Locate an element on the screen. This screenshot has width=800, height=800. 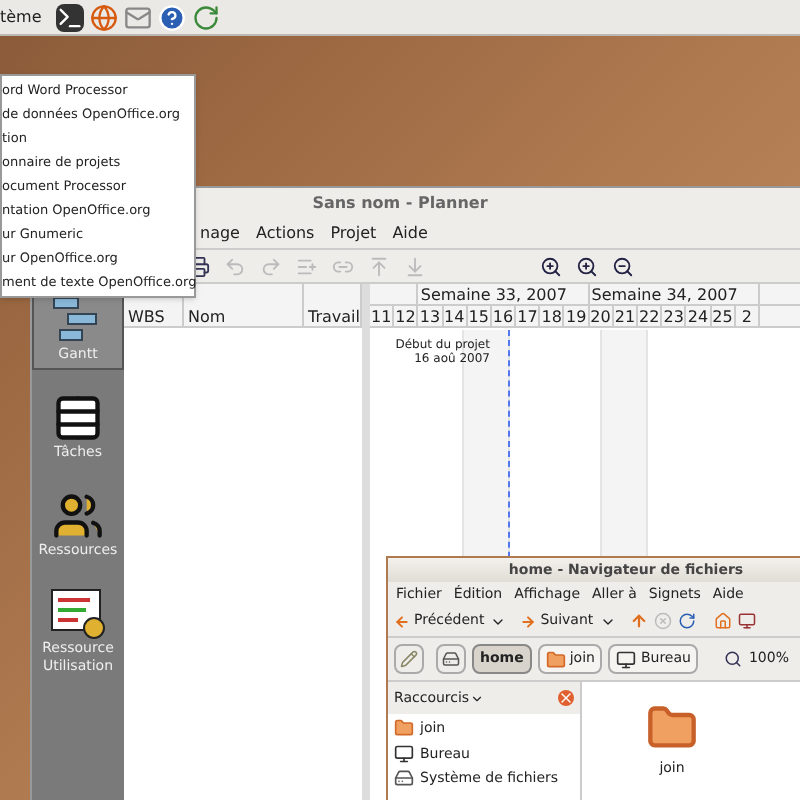
menu-item: Projet is located at coordinates (353, 234).